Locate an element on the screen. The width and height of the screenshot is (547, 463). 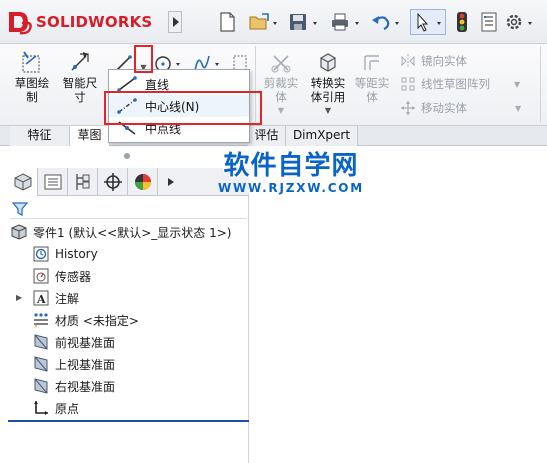
tree-item-right-plane: 右视基准面 is located at coordinates (73, 386).